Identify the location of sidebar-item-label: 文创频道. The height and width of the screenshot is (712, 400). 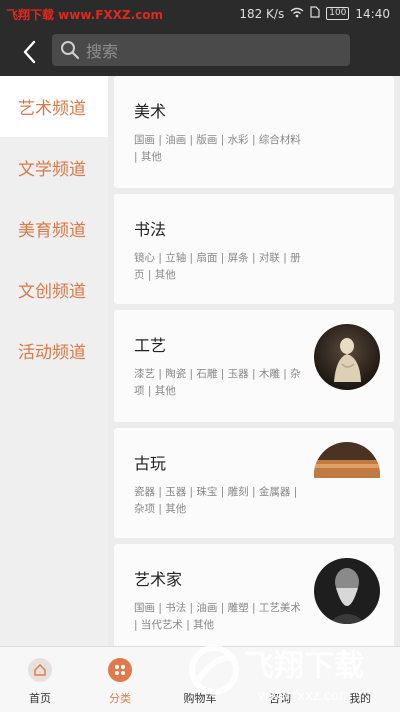
(52, 292).